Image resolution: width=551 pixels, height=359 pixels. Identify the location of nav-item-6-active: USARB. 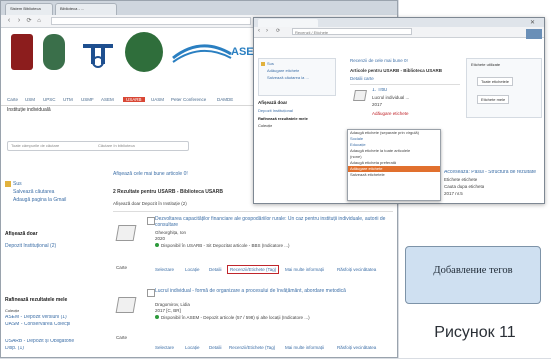
(134, 99).